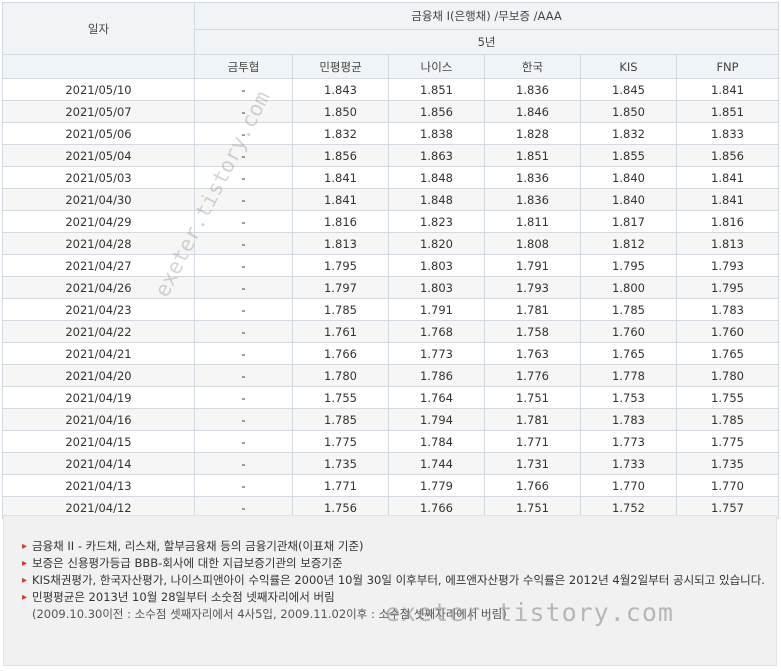 The image size is (781, 671). Describe the element at coordinates (391, 265) in the screenshot. I see `table-row: 2021/04/27-1.795 1.803 1.791 1.795 1.793` at that location.